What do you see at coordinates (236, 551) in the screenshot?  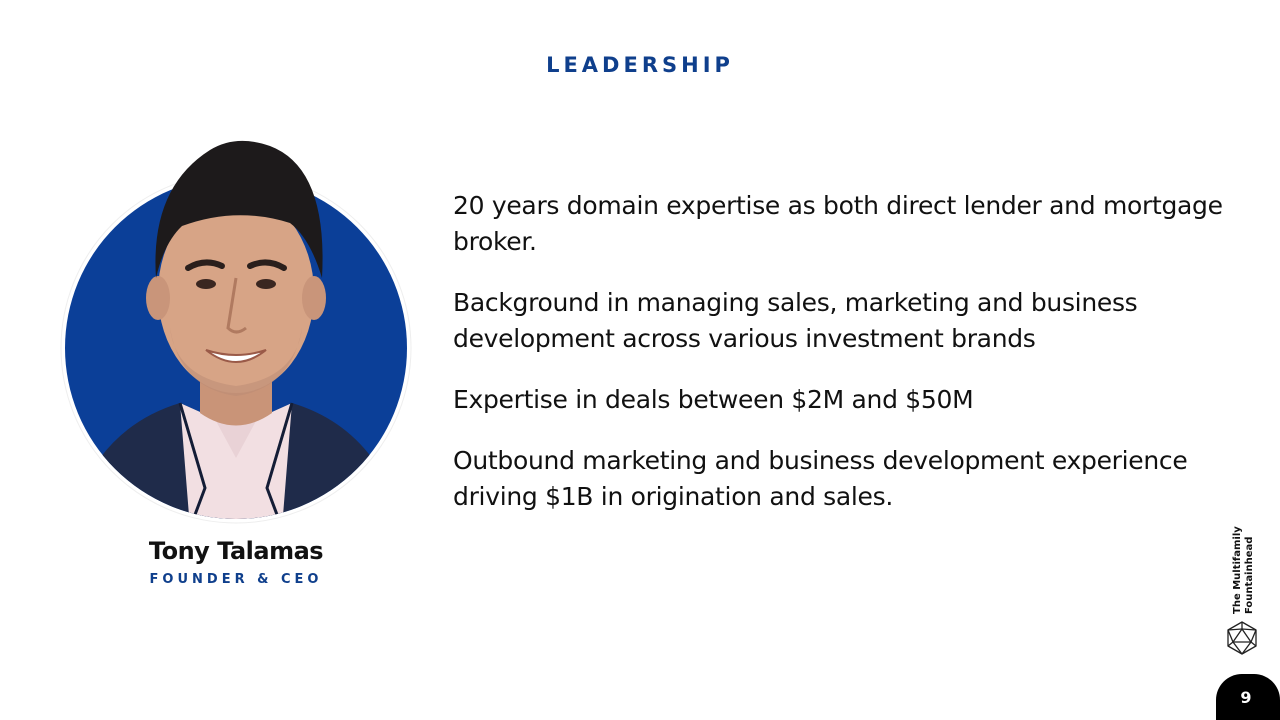 I see `person-name: Tony Talamas` at bounding box center [236, 551].